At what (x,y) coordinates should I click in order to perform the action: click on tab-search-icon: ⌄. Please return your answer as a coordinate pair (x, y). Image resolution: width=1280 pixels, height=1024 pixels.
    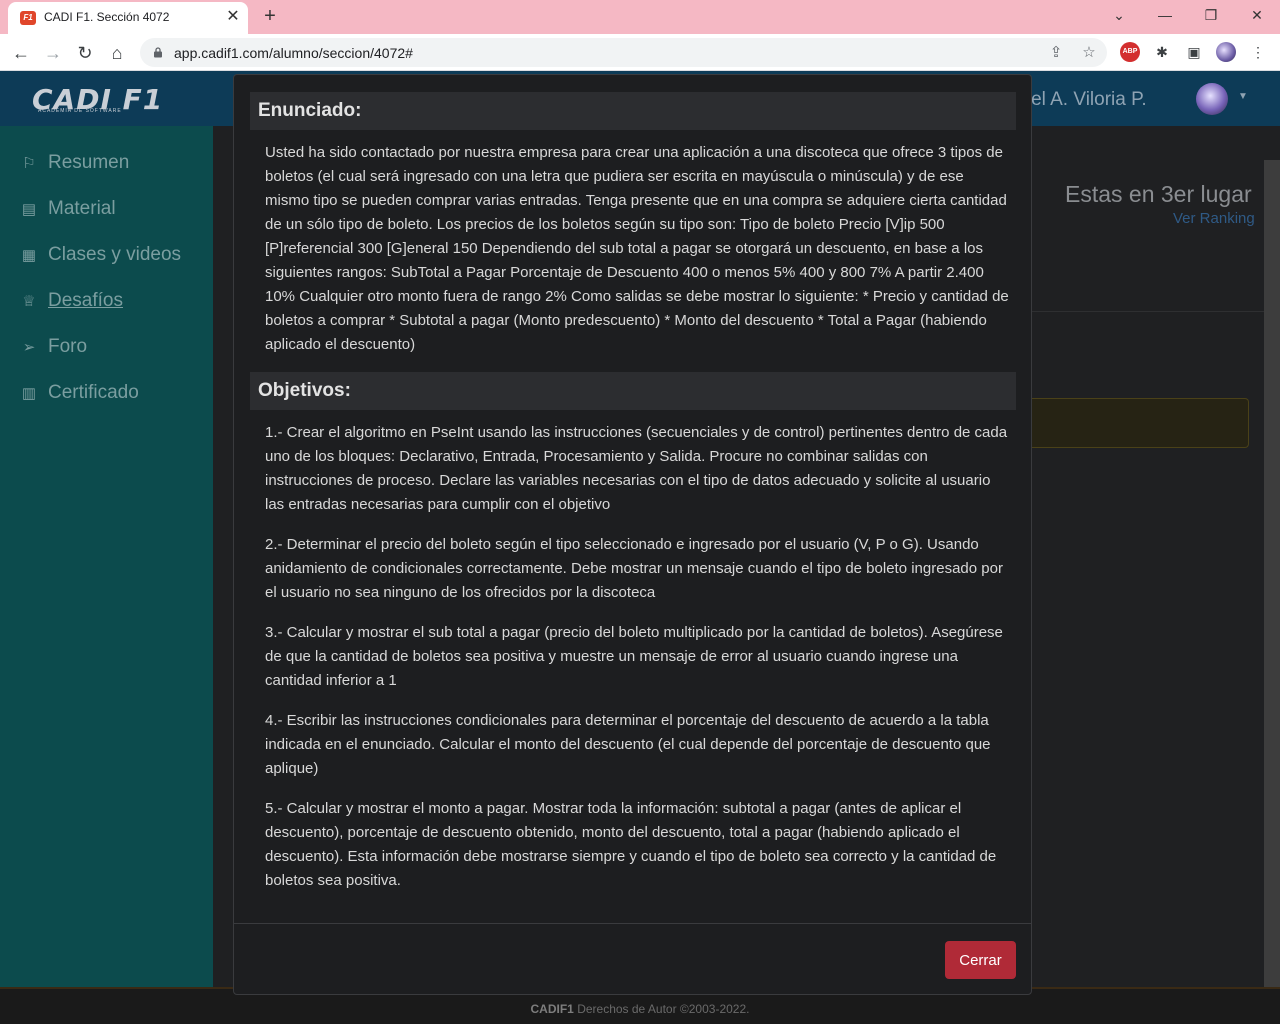
    Looking at the image, I should click on (1119, 15).